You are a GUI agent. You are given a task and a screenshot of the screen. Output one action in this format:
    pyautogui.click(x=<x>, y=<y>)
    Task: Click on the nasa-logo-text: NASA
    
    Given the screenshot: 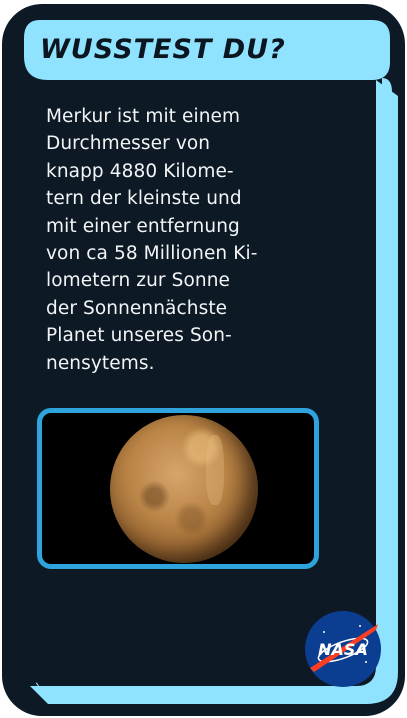 What is the action you would take?
    pyautogui.click(x=343, y=649)
    